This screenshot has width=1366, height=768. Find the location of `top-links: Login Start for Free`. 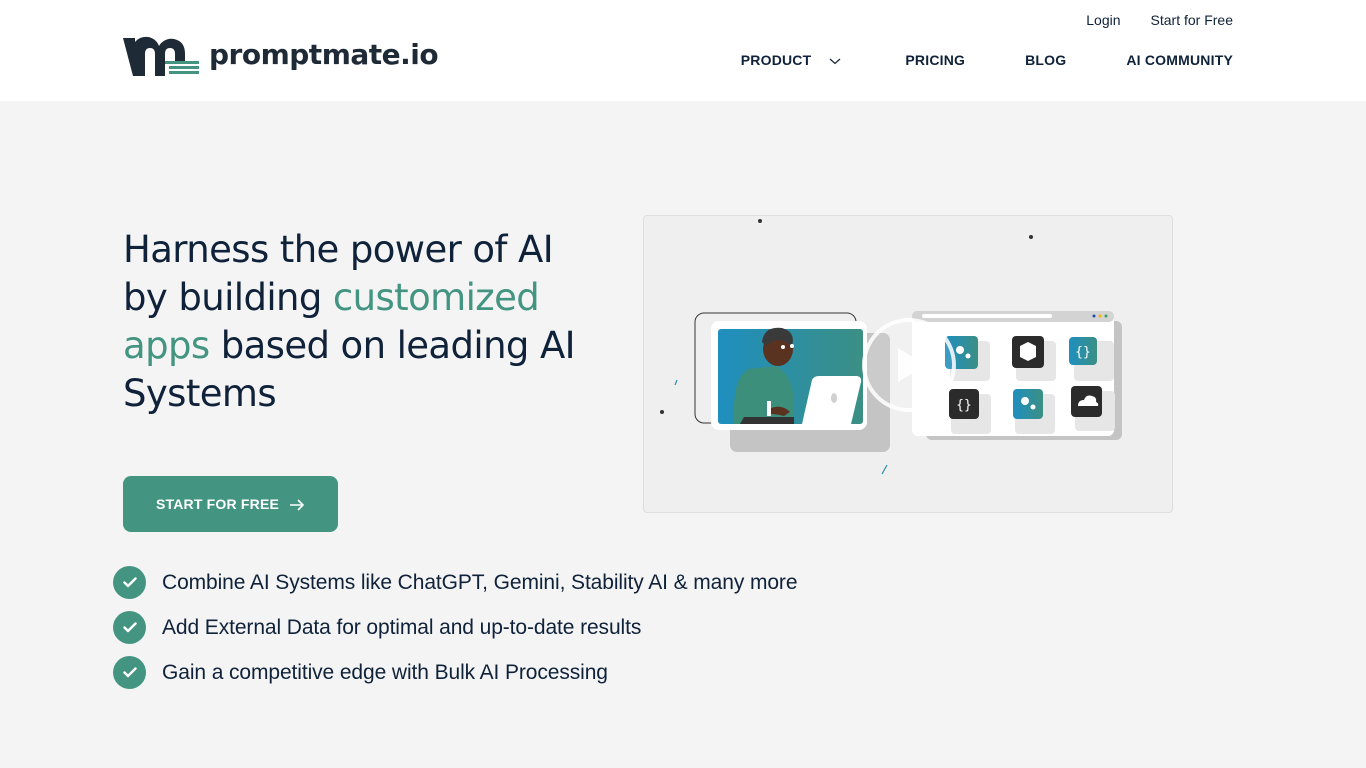

top-links: Login Start for Free is located at coordinates (1159, 20).